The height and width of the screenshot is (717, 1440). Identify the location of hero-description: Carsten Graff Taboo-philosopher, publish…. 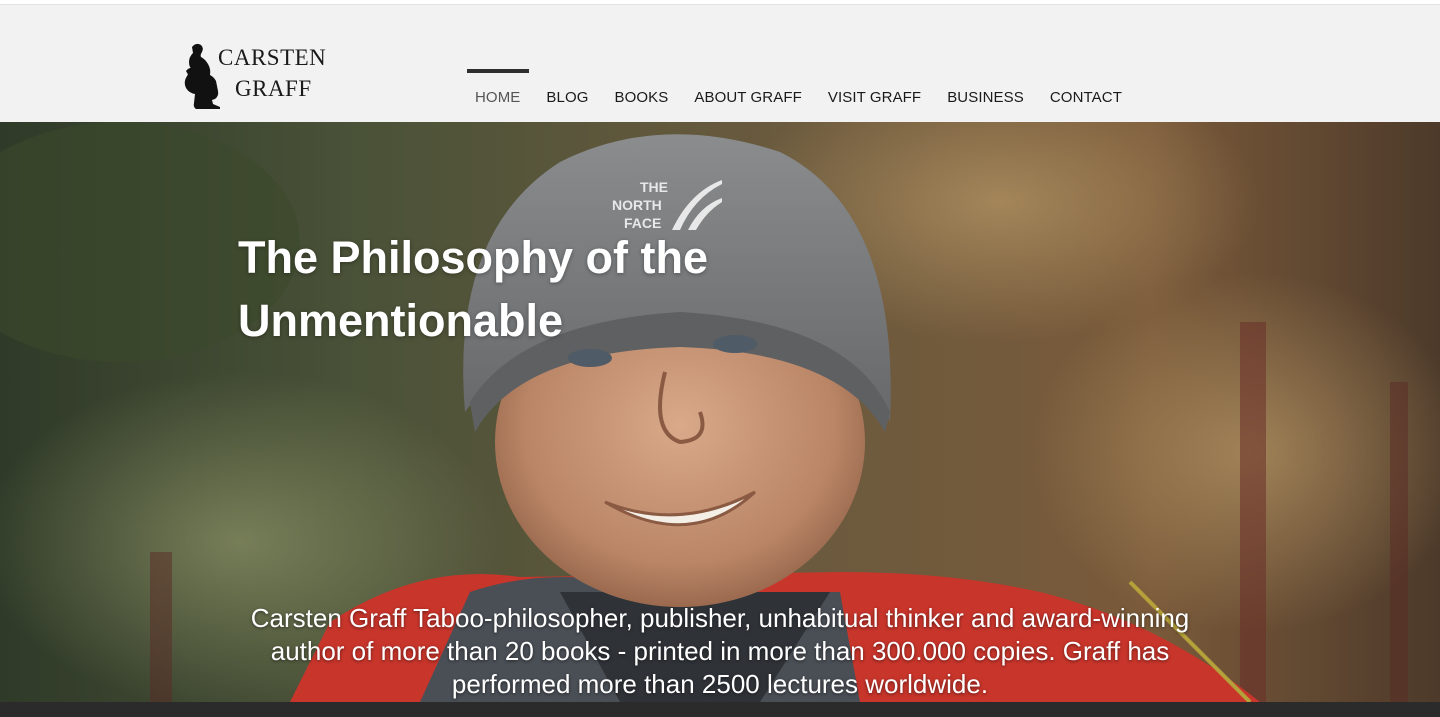
(720, 651).